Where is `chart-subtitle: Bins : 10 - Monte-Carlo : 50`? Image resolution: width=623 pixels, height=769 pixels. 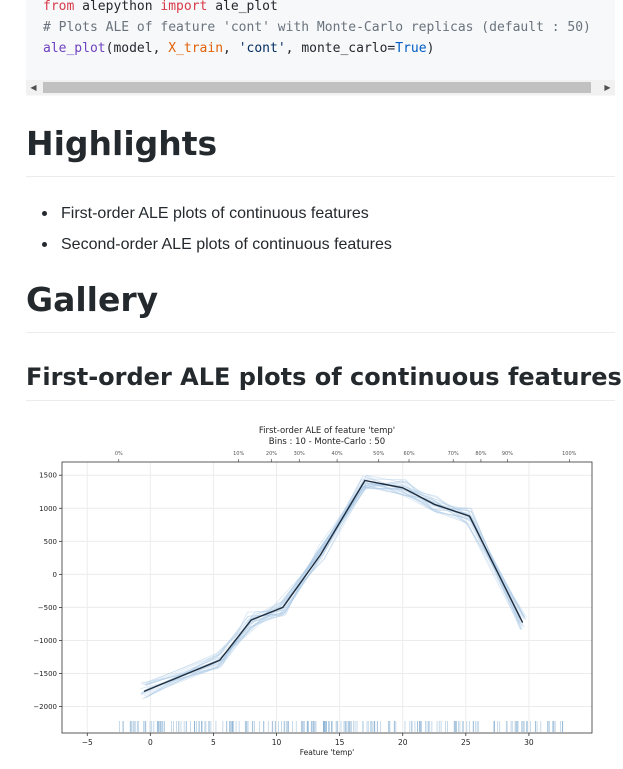 chart-subtitle: Bins : 10 - Monte-Carlo : 50 is located at coordinates (327, 442).